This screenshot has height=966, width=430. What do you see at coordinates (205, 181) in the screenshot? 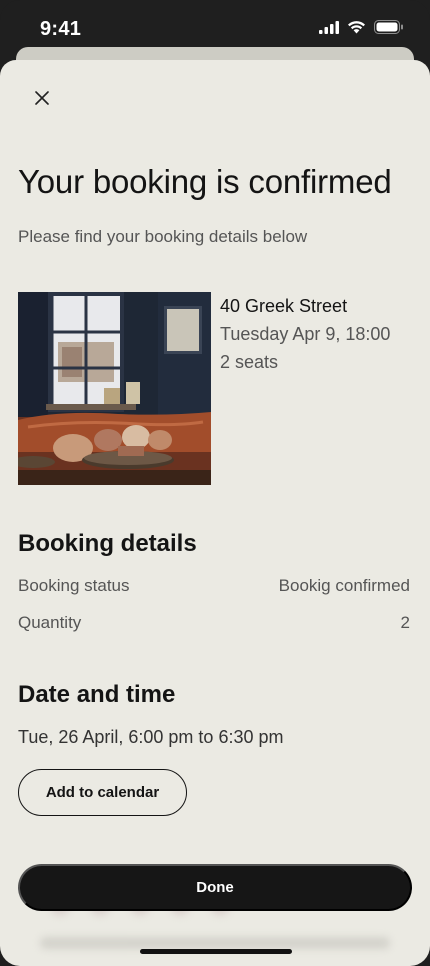
I see `page-title: Your booking is confirmed` at bounding box center [205, 181].